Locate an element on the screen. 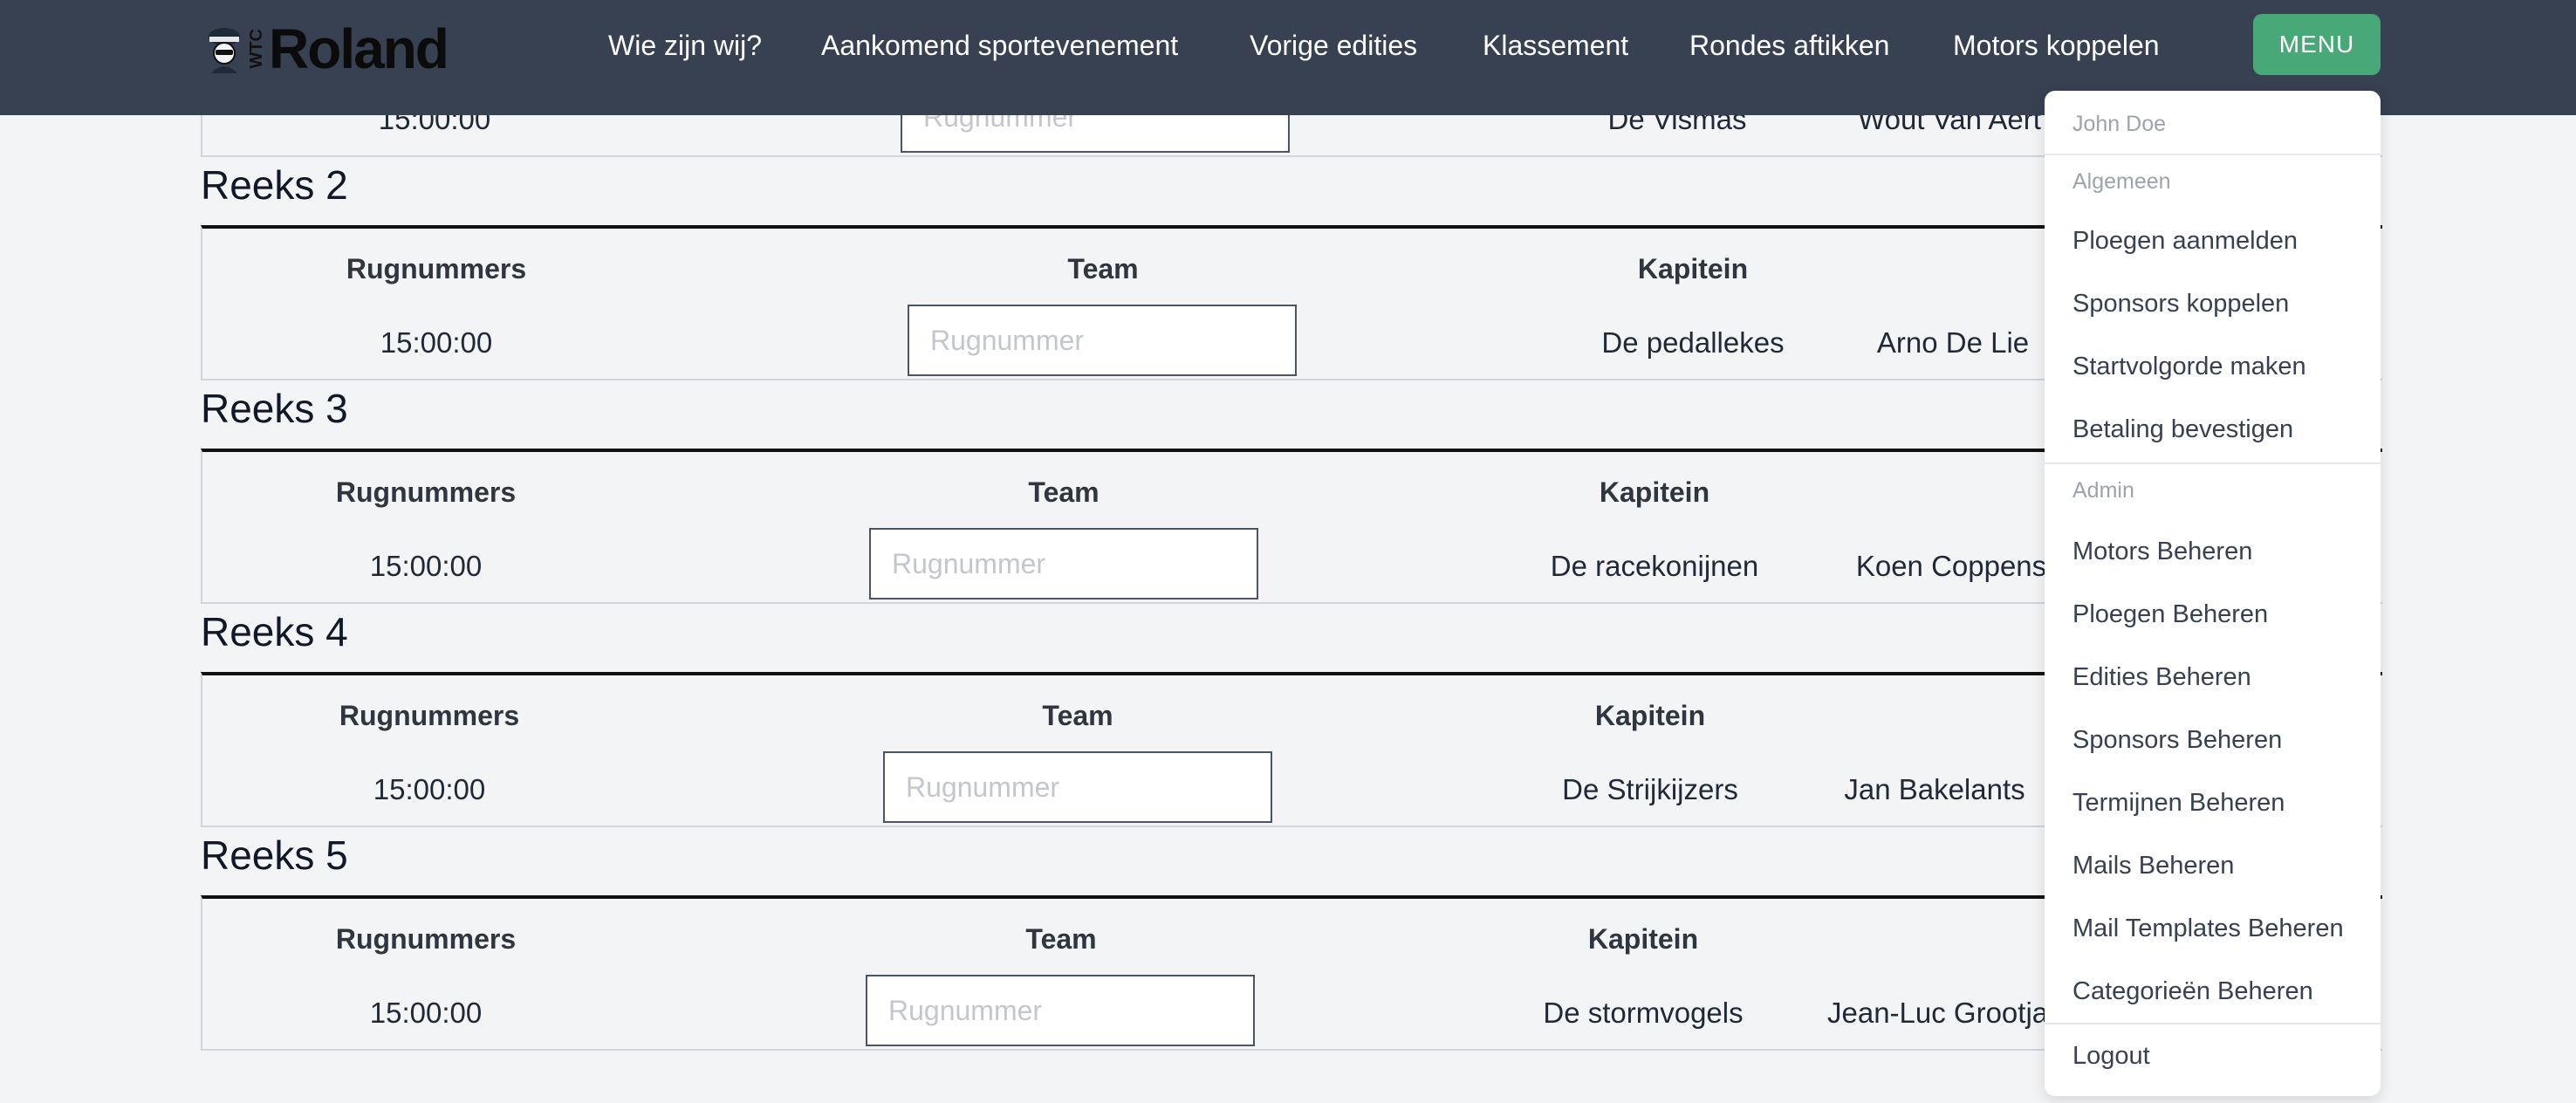 Image resolution: width=2576 pixels, height=1103 pixels. captain-name: Jean-Luc Grootjans is located at coordinates (1953, 1013).